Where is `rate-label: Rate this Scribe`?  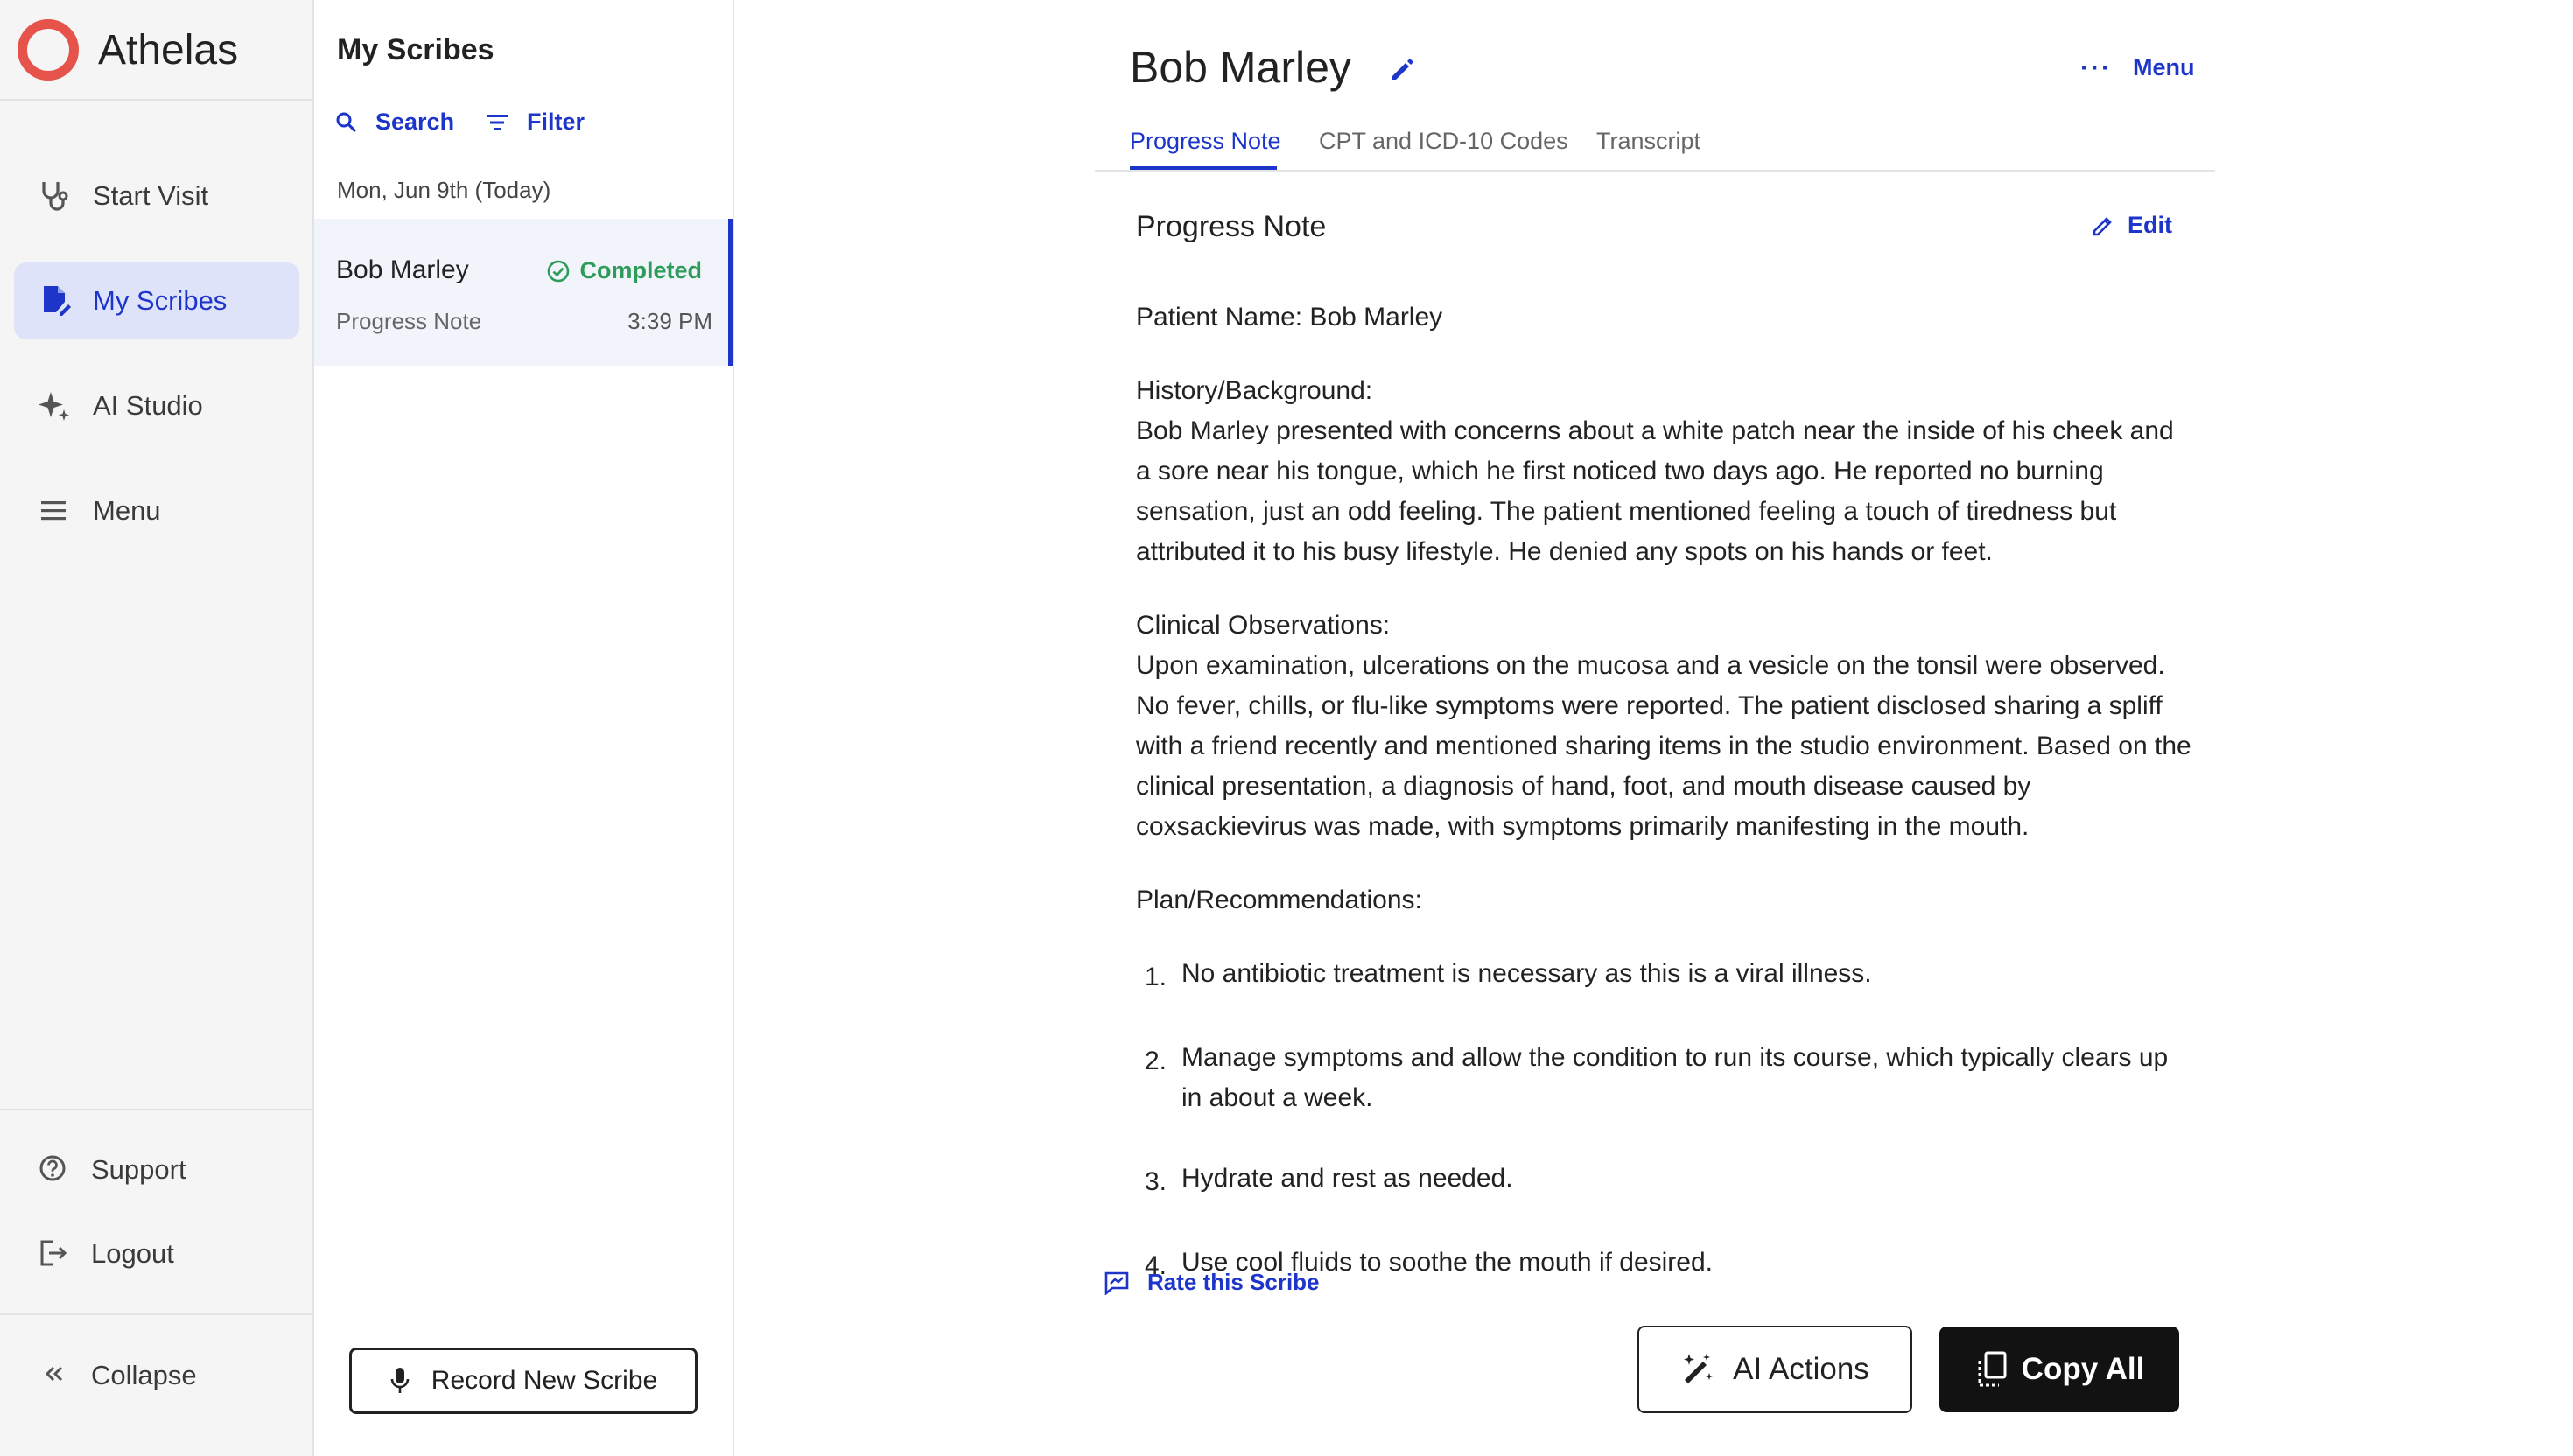
rate-label: Rate this Scribe is located at coordinates (1233, 1282).